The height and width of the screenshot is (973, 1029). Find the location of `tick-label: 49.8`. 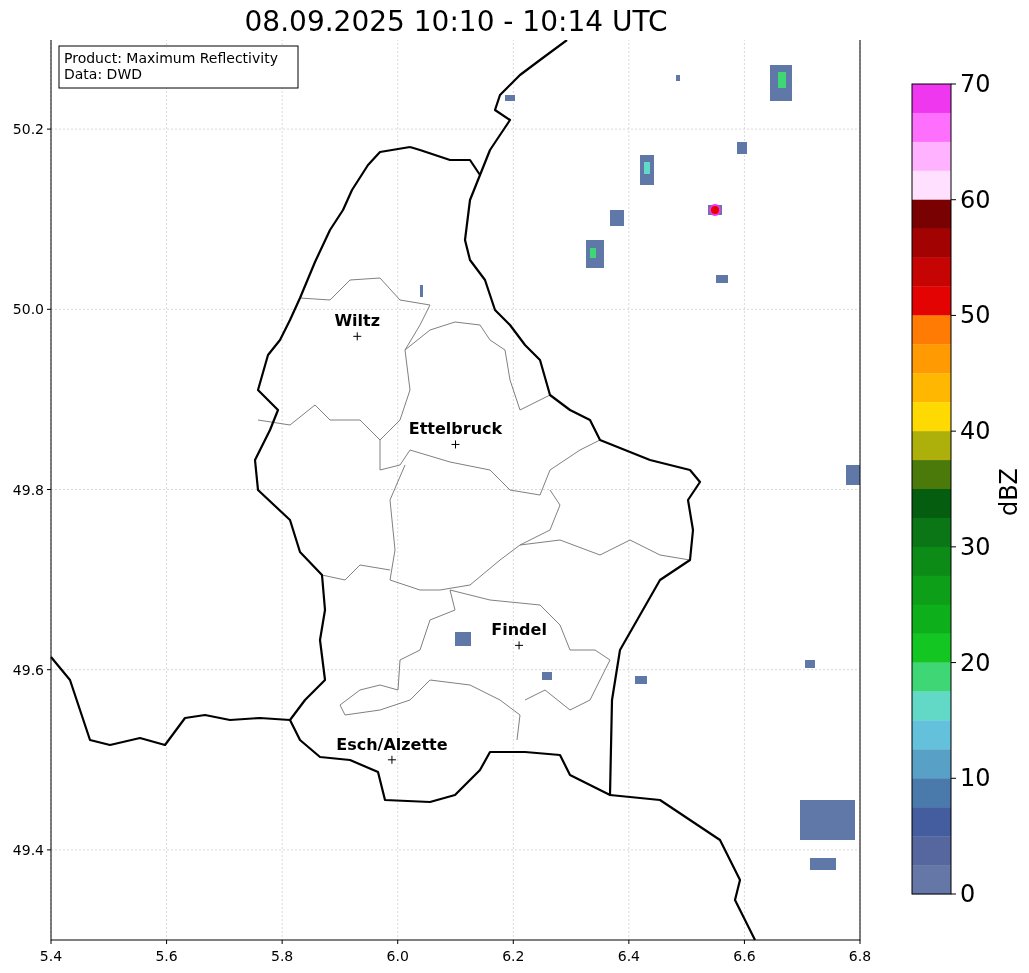

tick-label: 49.8 is located at coordinates (28, 489).